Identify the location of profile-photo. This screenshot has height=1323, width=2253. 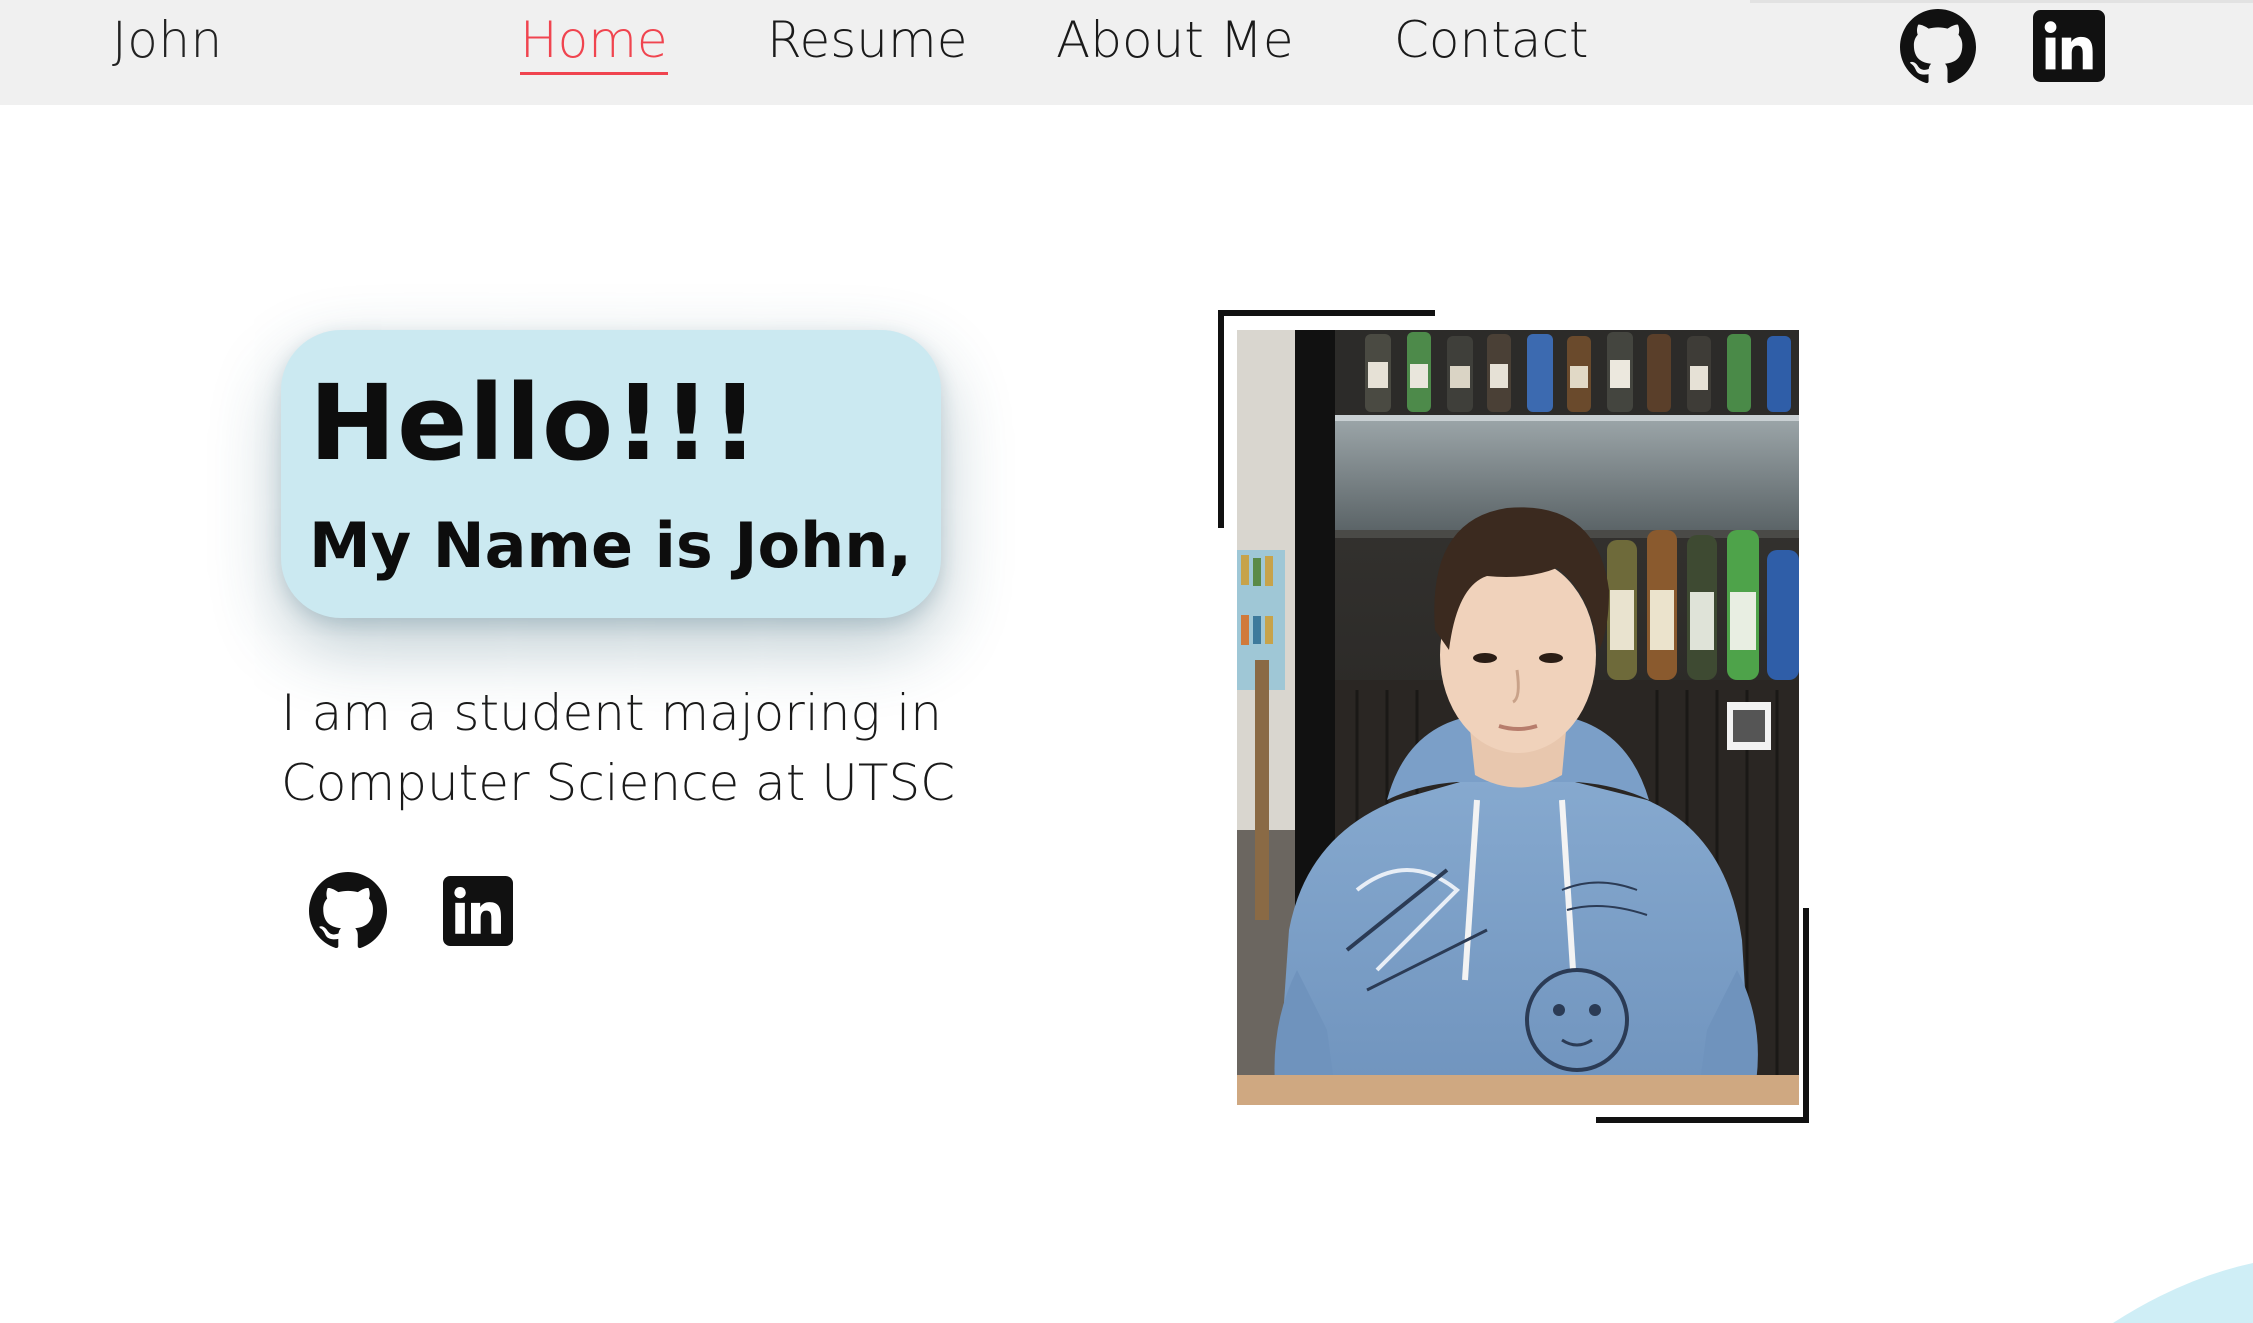
(1518, 717).